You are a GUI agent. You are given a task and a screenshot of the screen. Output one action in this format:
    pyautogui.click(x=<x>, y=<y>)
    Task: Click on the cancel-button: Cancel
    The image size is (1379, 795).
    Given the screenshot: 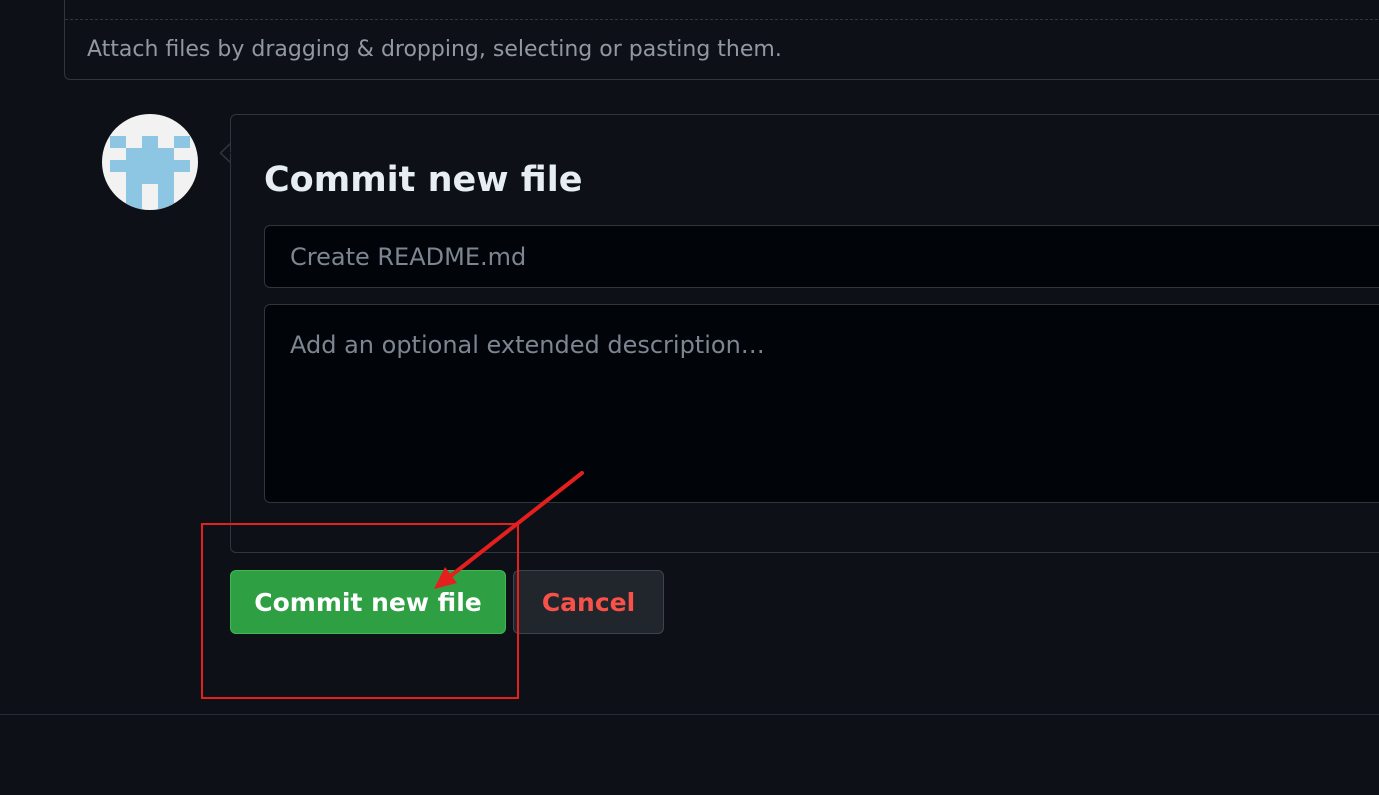 What is the action you would take?
    pyautogui.click(x=588, y=602)
    